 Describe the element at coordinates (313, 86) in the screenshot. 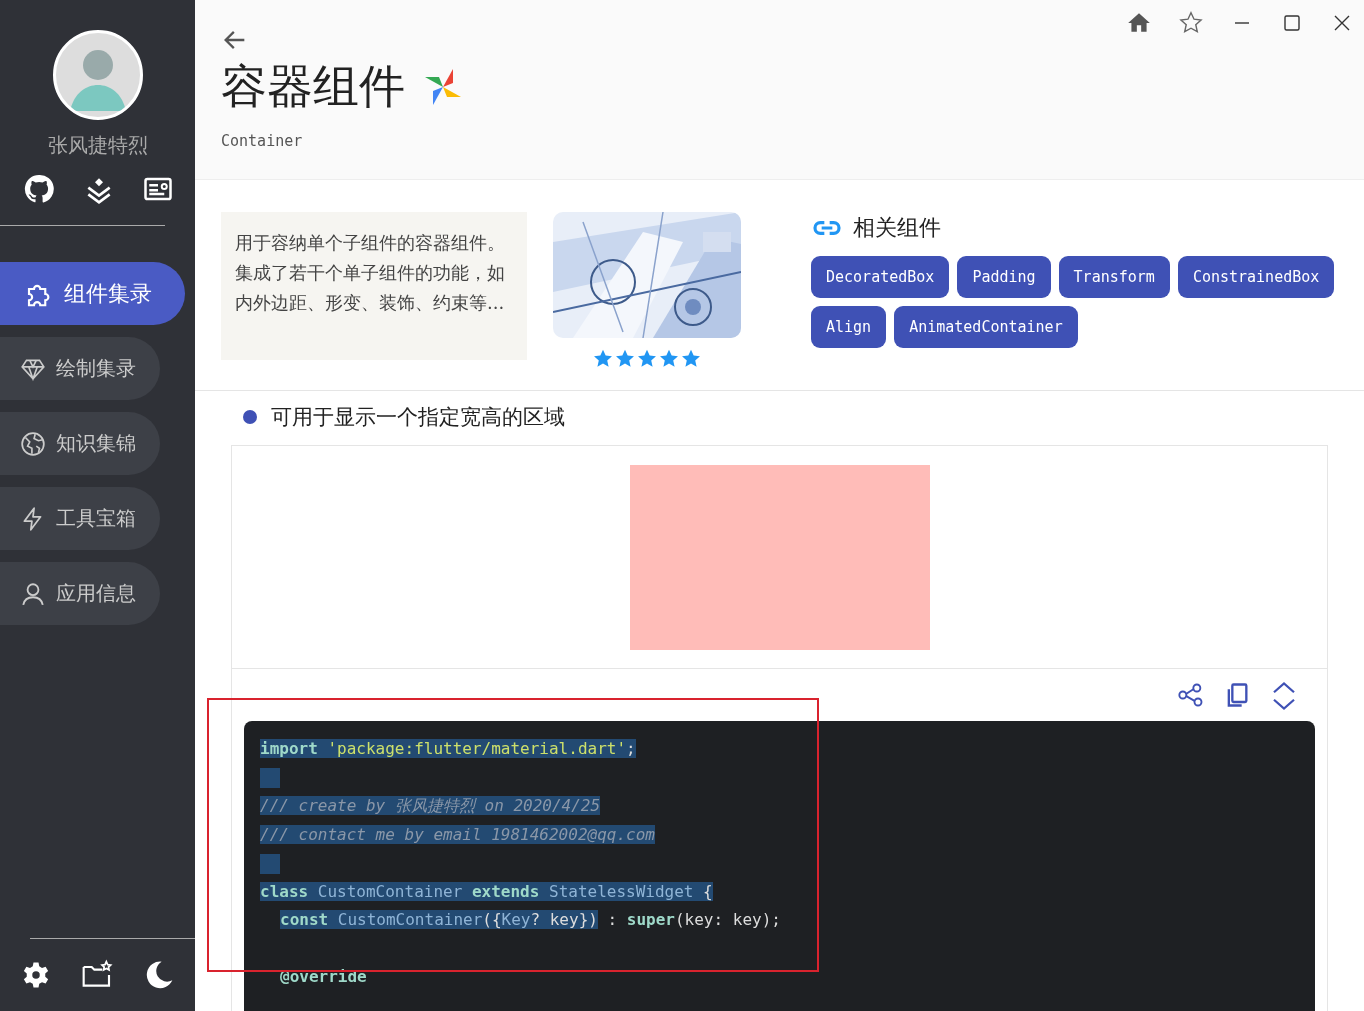

I see `page-title: 容器组件` at that location.